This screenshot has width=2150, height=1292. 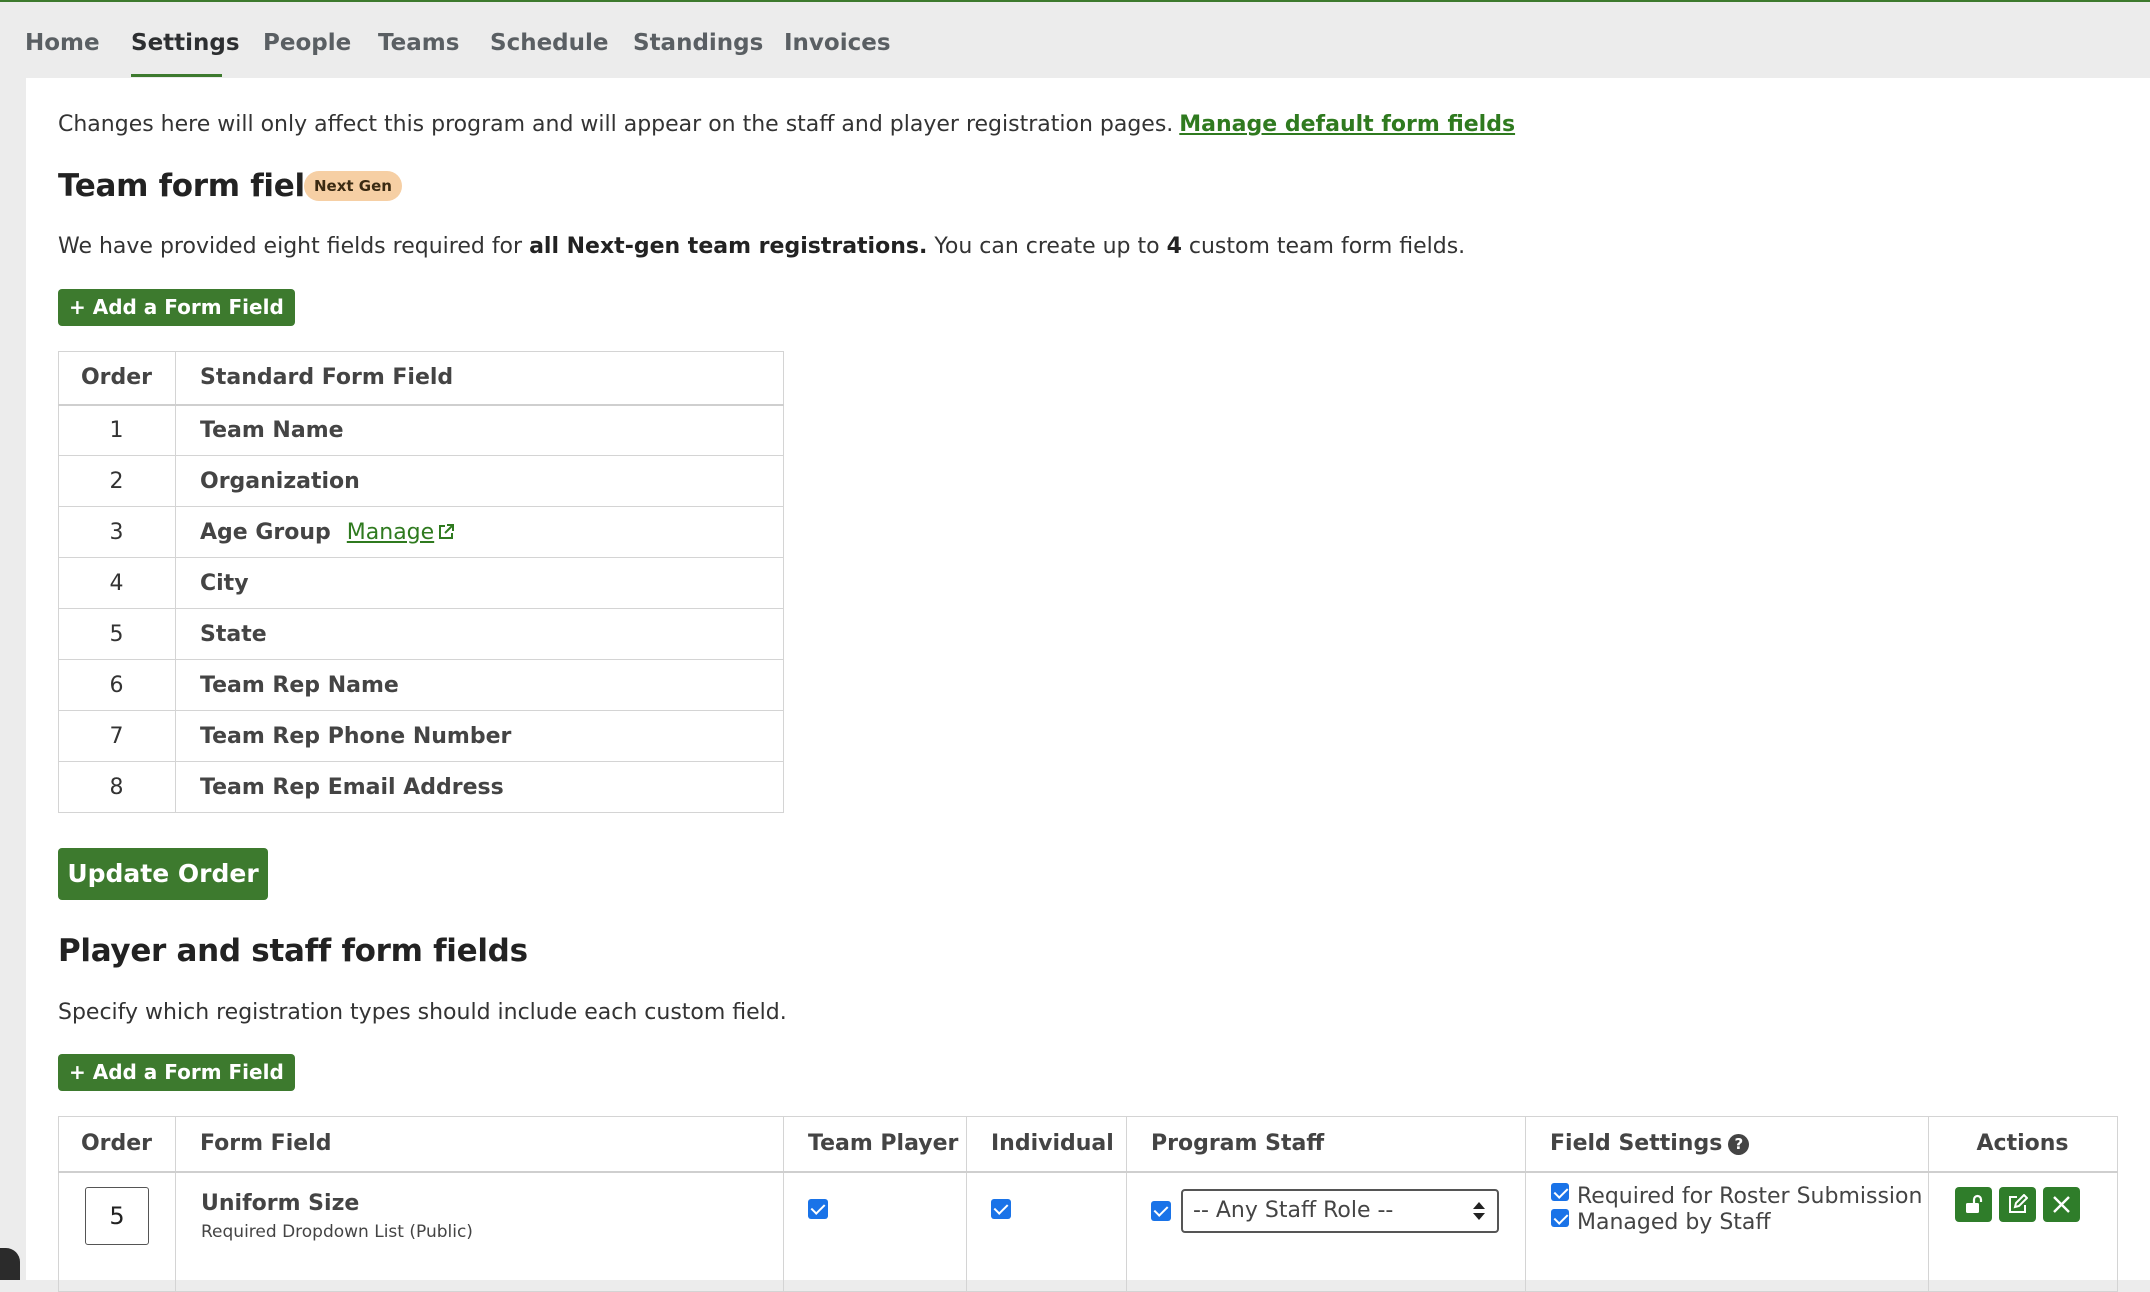 I want to click on manage-default-form-fields-link: Manage default form fields, so click(x=1347, y=124).